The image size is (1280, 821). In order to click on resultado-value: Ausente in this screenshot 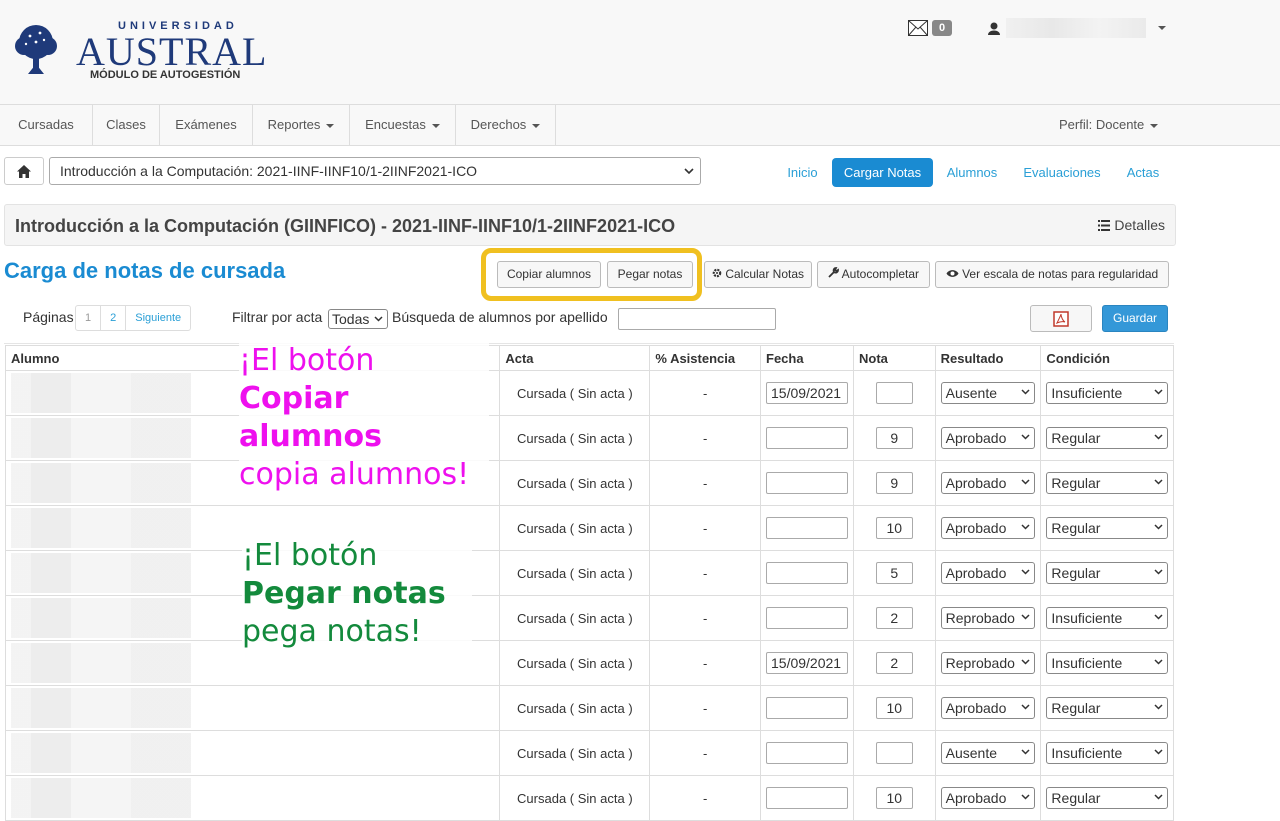, I will do `click(971, 393)`.